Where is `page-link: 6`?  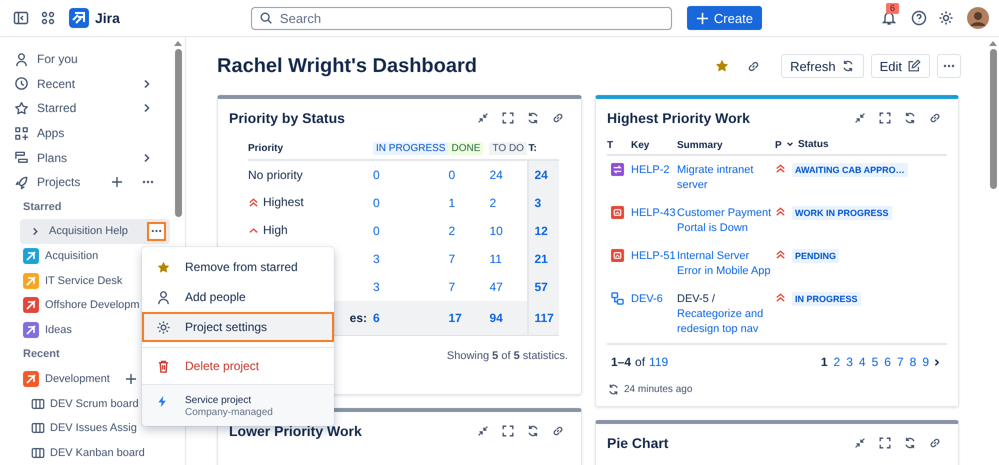 page-link: 6 is located at coordinates (887, 362).